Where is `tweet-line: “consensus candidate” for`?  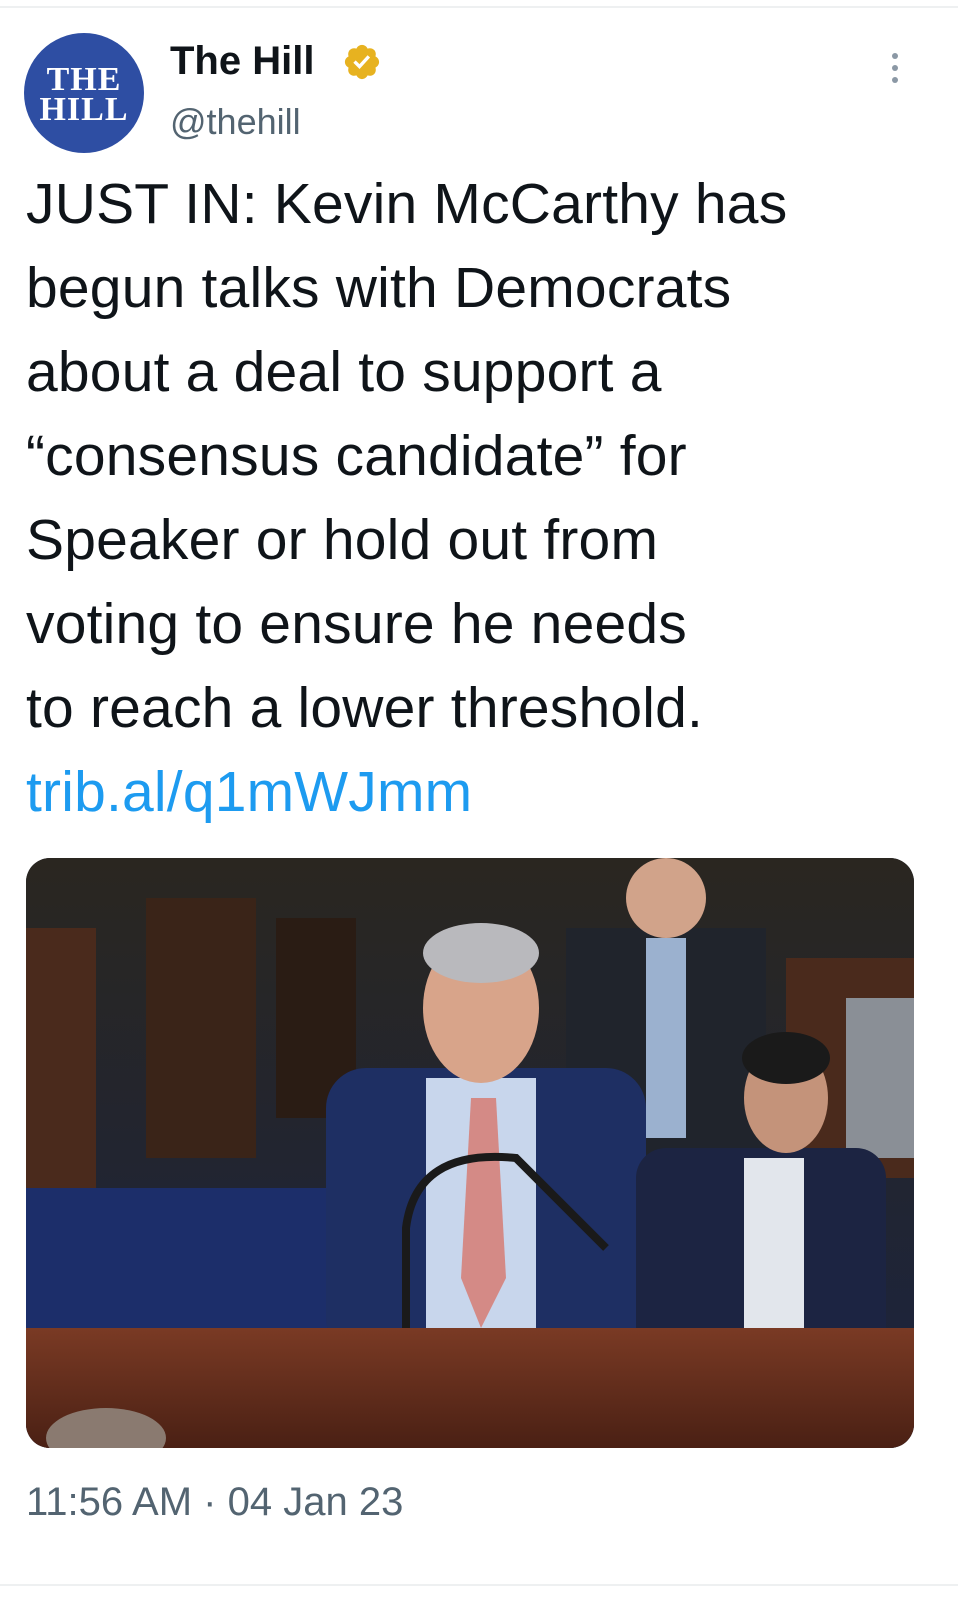 tweet-line: “consensus candidate” for is located at coordinates (356, 456).